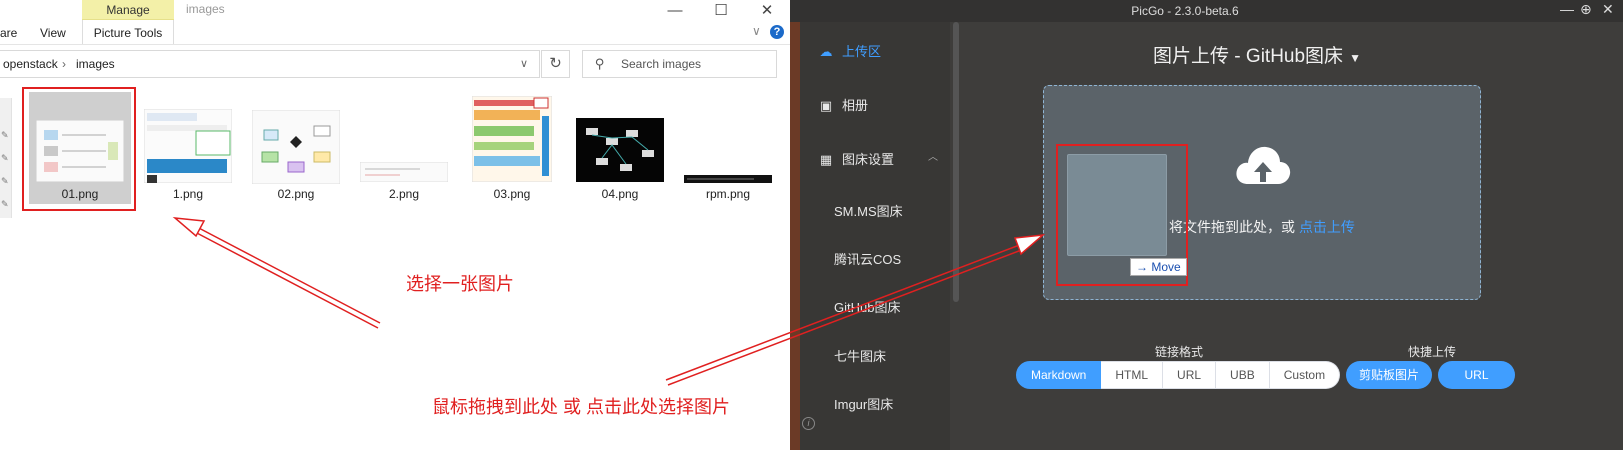 This screenshot has width=1623, height=450. I want to click on file-item-03-png: 03.png, so click(512, 147).